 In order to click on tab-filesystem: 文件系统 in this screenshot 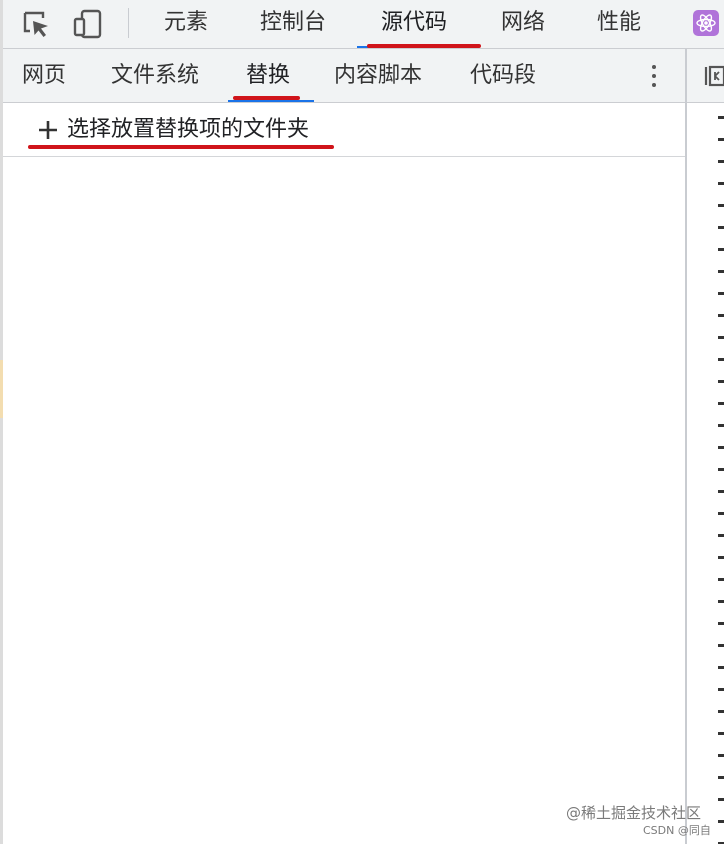, I will do `click(155, 75)`.